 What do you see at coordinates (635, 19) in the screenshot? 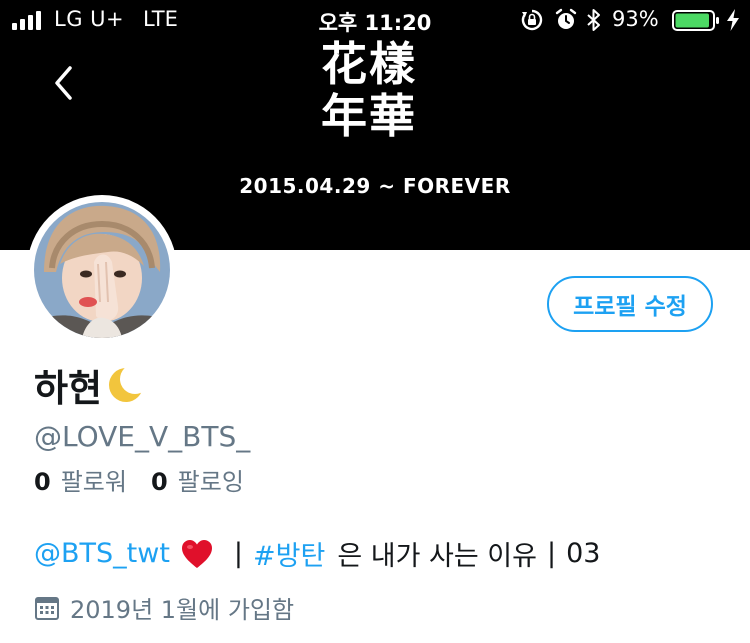
I see `battery-percent: 93%` at bounding box center [635, 19].